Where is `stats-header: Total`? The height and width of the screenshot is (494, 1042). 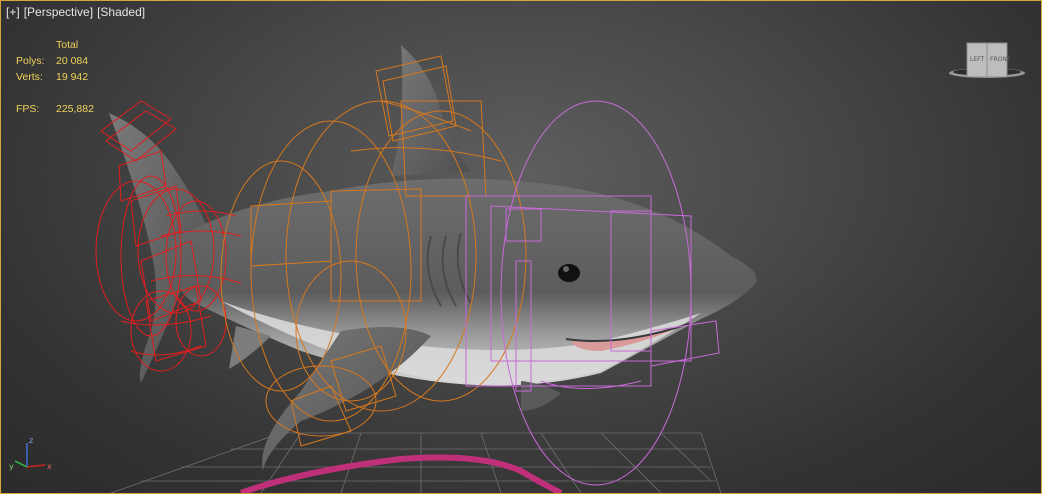
stats-header: Total is located at coordinates (67, 45).